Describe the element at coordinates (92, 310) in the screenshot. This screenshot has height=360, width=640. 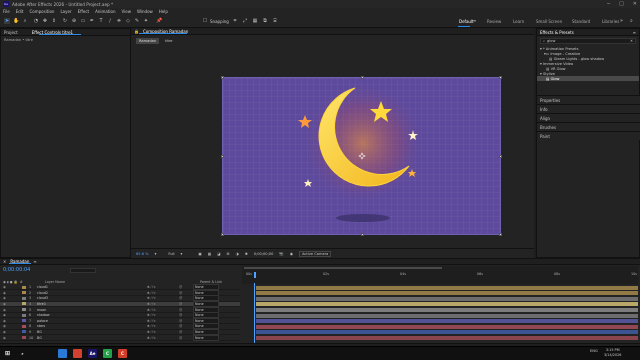
I see `layer-name: moon` at that location.